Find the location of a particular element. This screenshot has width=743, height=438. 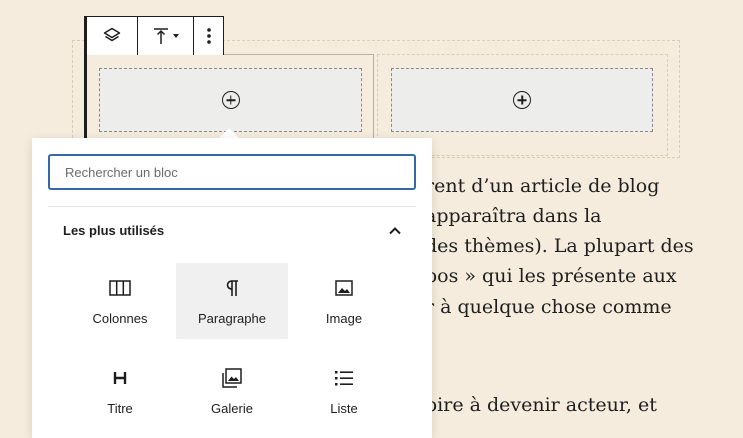

select-parent-button is located at coordinates (112, 36).